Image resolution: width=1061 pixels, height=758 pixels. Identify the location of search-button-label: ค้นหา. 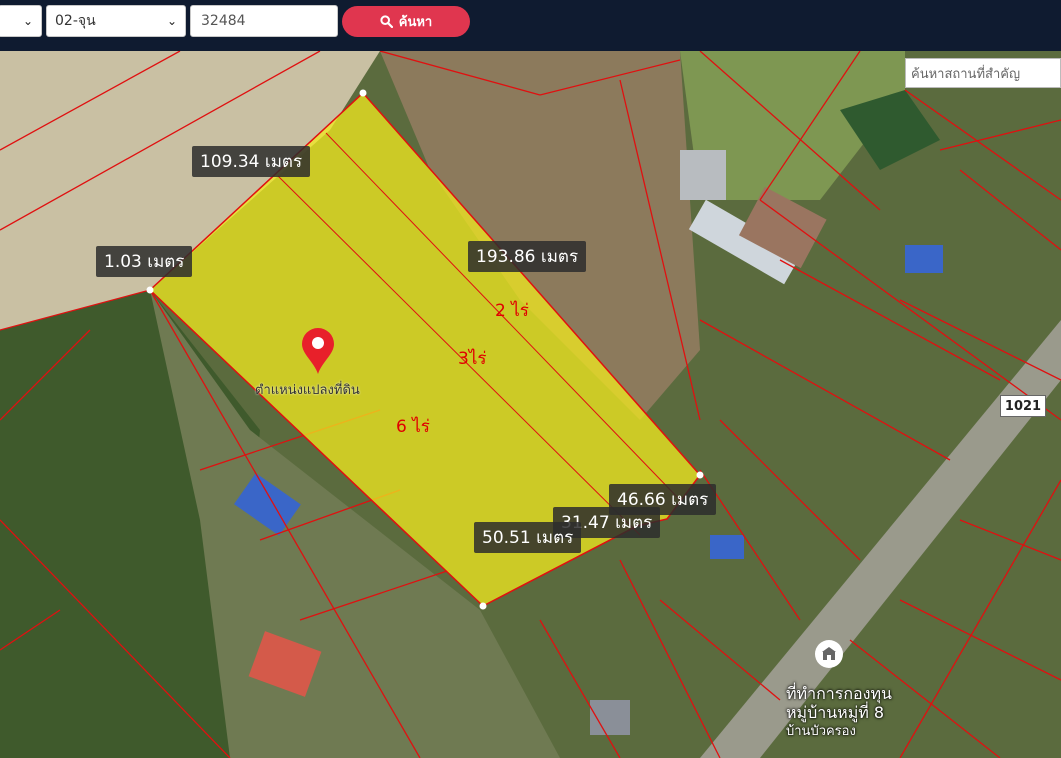
(415, 22).